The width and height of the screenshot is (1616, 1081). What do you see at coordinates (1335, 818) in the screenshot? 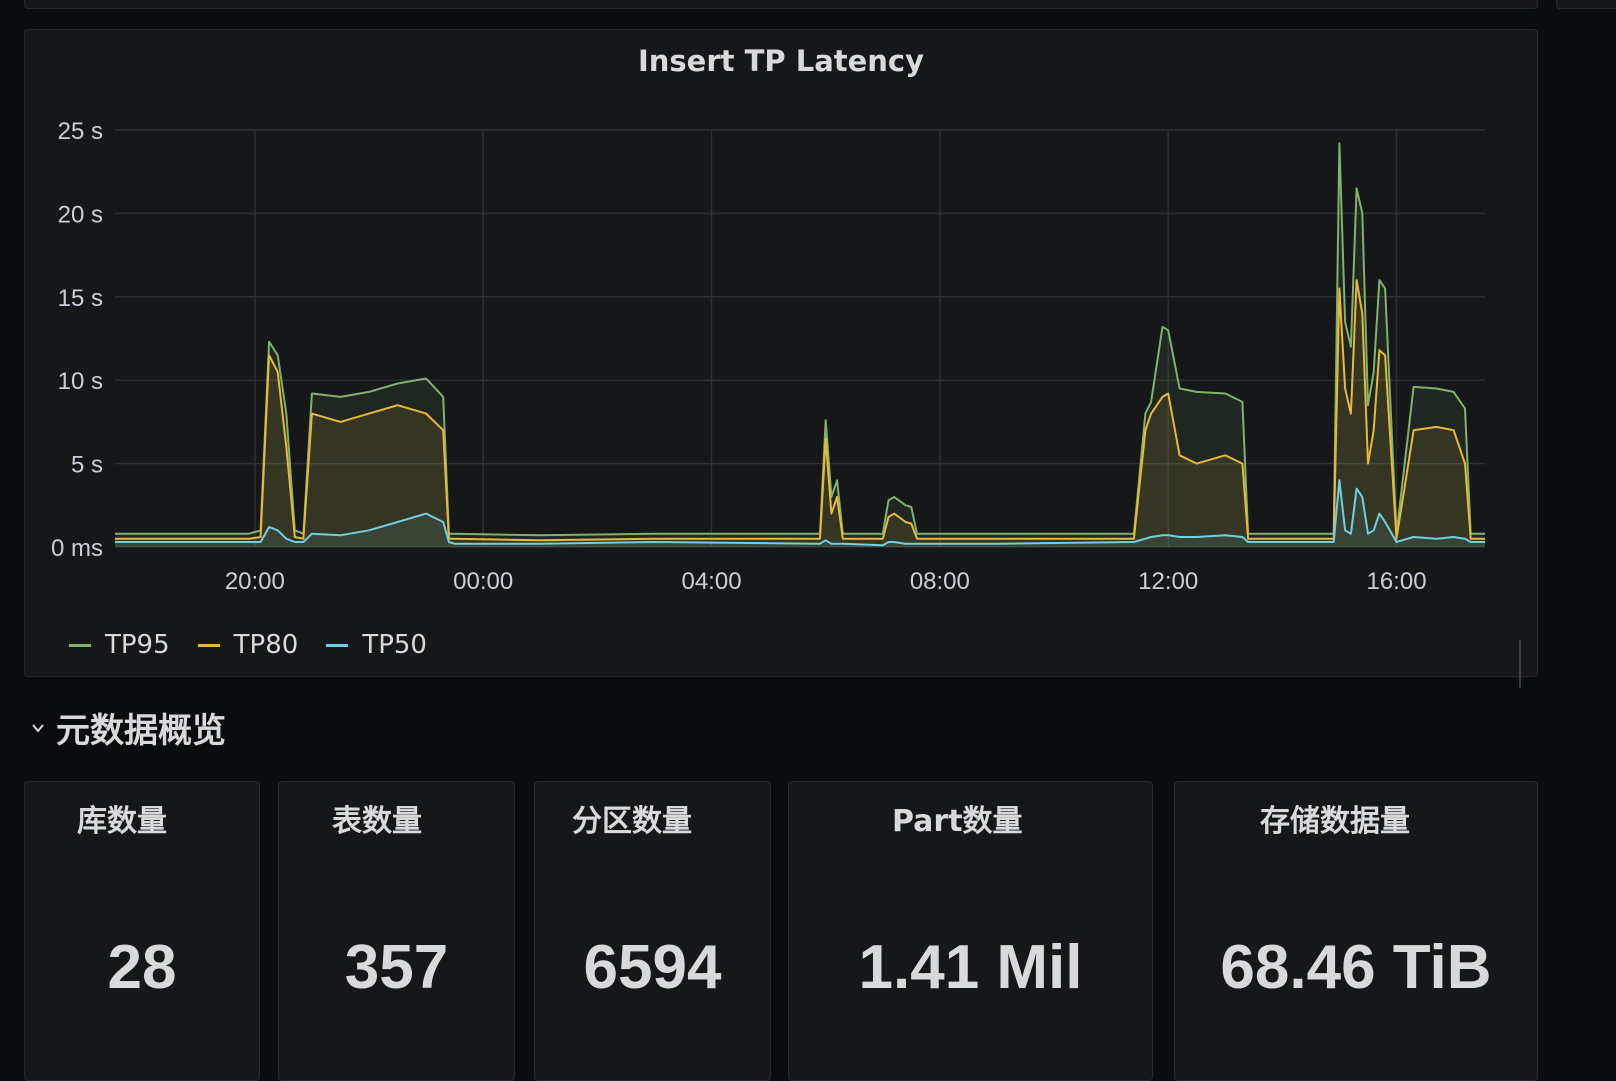
I see `stat-title: 存储数据量` at bounding box center [1335, 818].